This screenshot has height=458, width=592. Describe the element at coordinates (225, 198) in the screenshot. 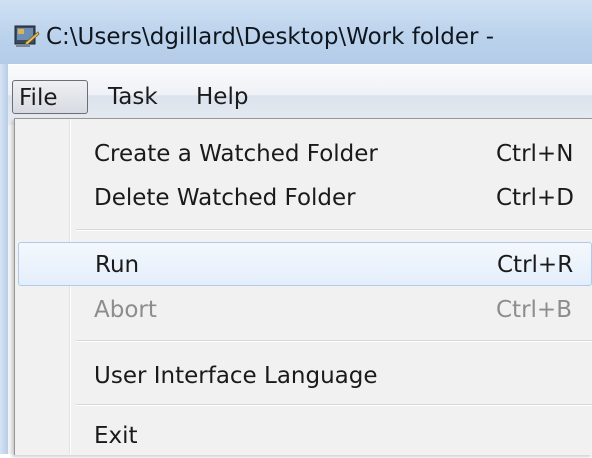

I see `menu-item-label: Delete Watched Folder` at that location.